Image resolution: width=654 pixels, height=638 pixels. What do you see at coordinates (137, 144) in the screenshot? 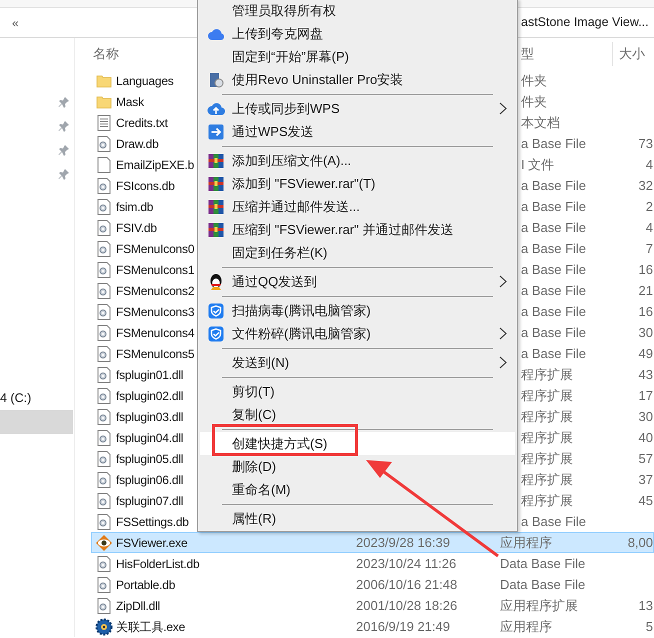
I see `file-name: Draw.db` at bounding box center [137, 144].